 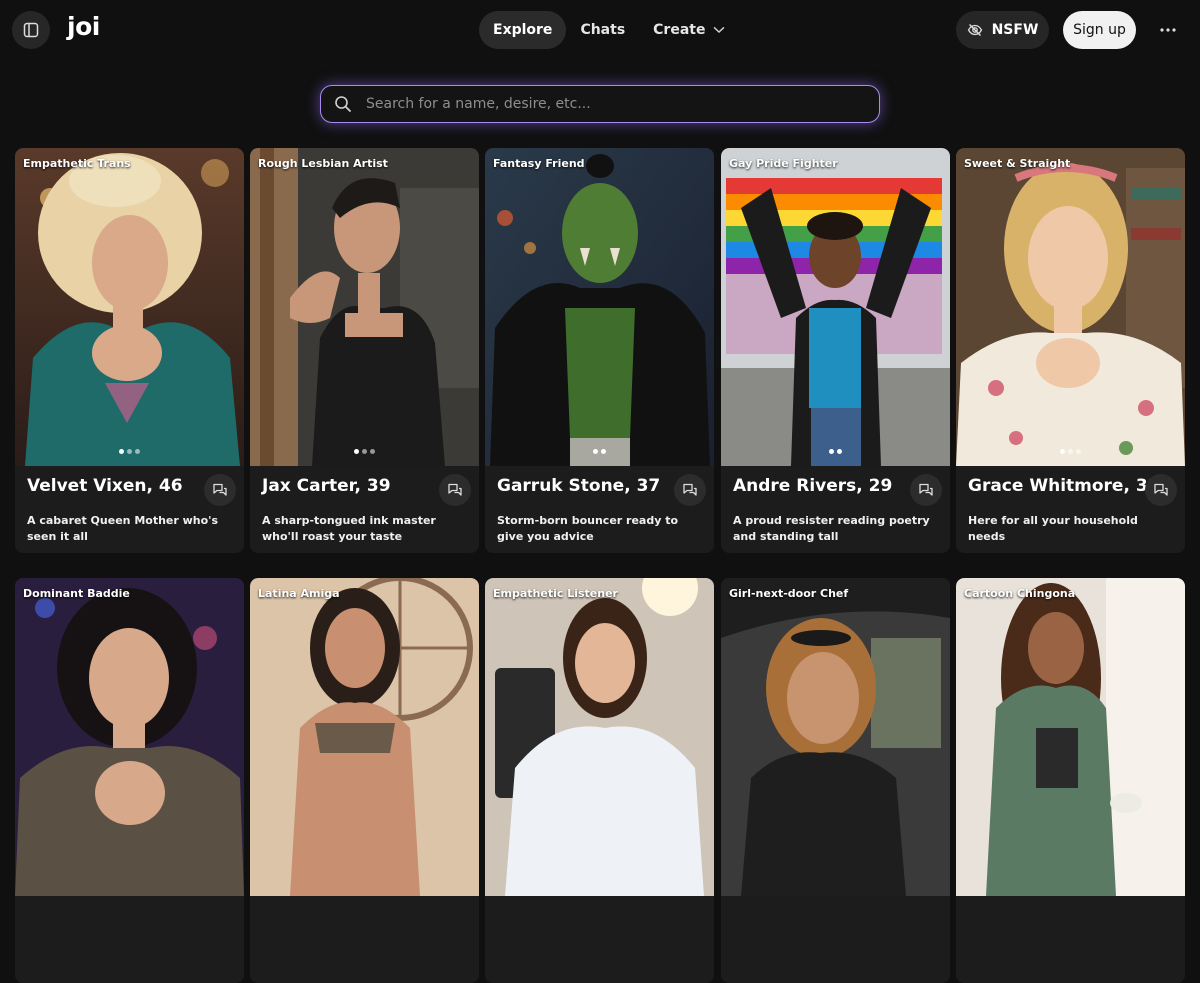 I want to click on card-category-tag: Dominant Baddie, so click(x=76, y=593).